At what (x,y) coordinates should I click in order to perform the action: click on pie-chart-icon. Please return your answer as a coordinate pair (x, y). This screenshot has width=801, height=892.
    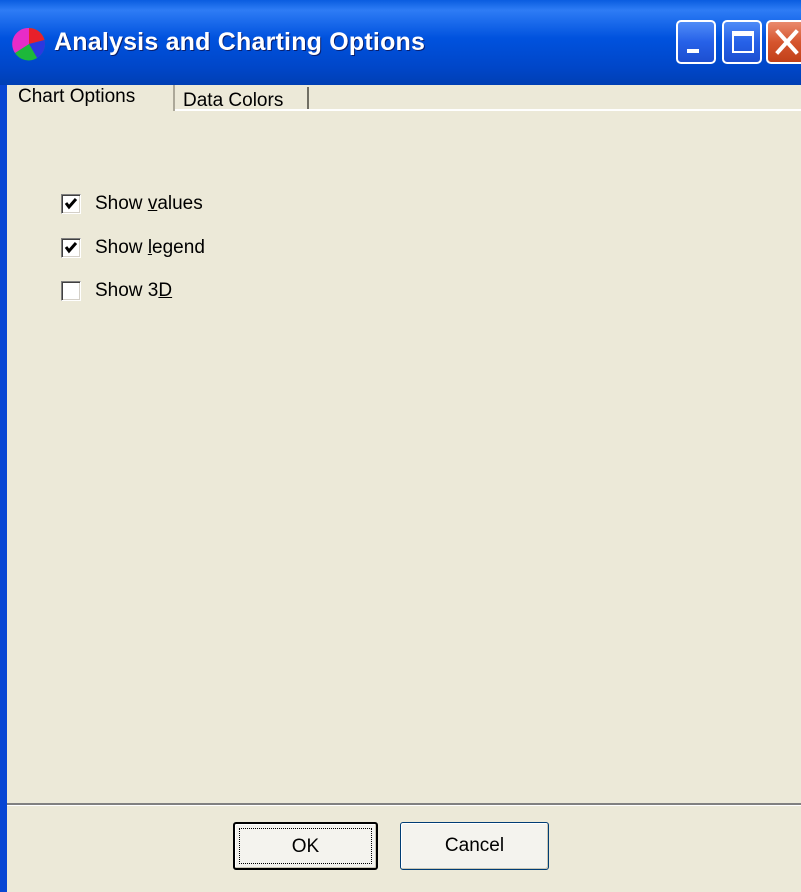
    Looking at the image, I should click on (29, 44).